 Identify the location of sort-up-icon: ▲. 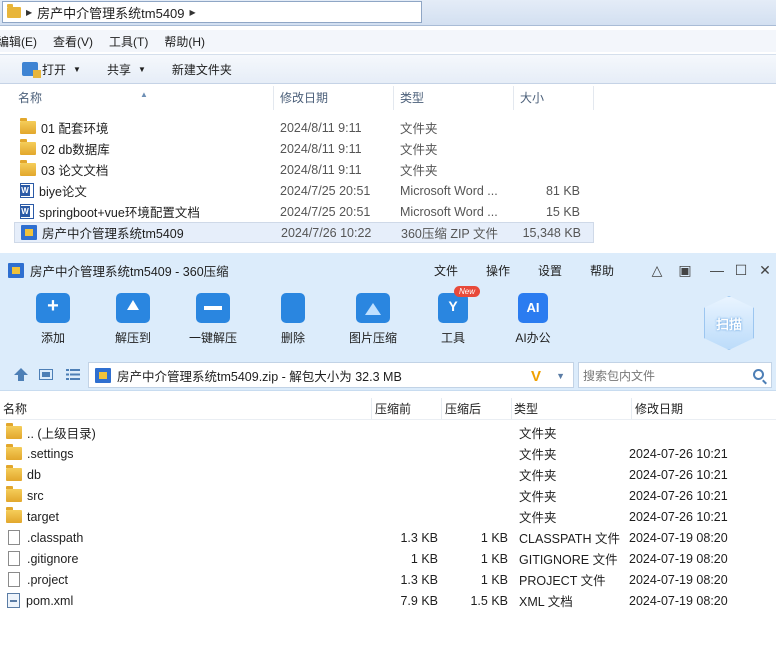
(144, 94).